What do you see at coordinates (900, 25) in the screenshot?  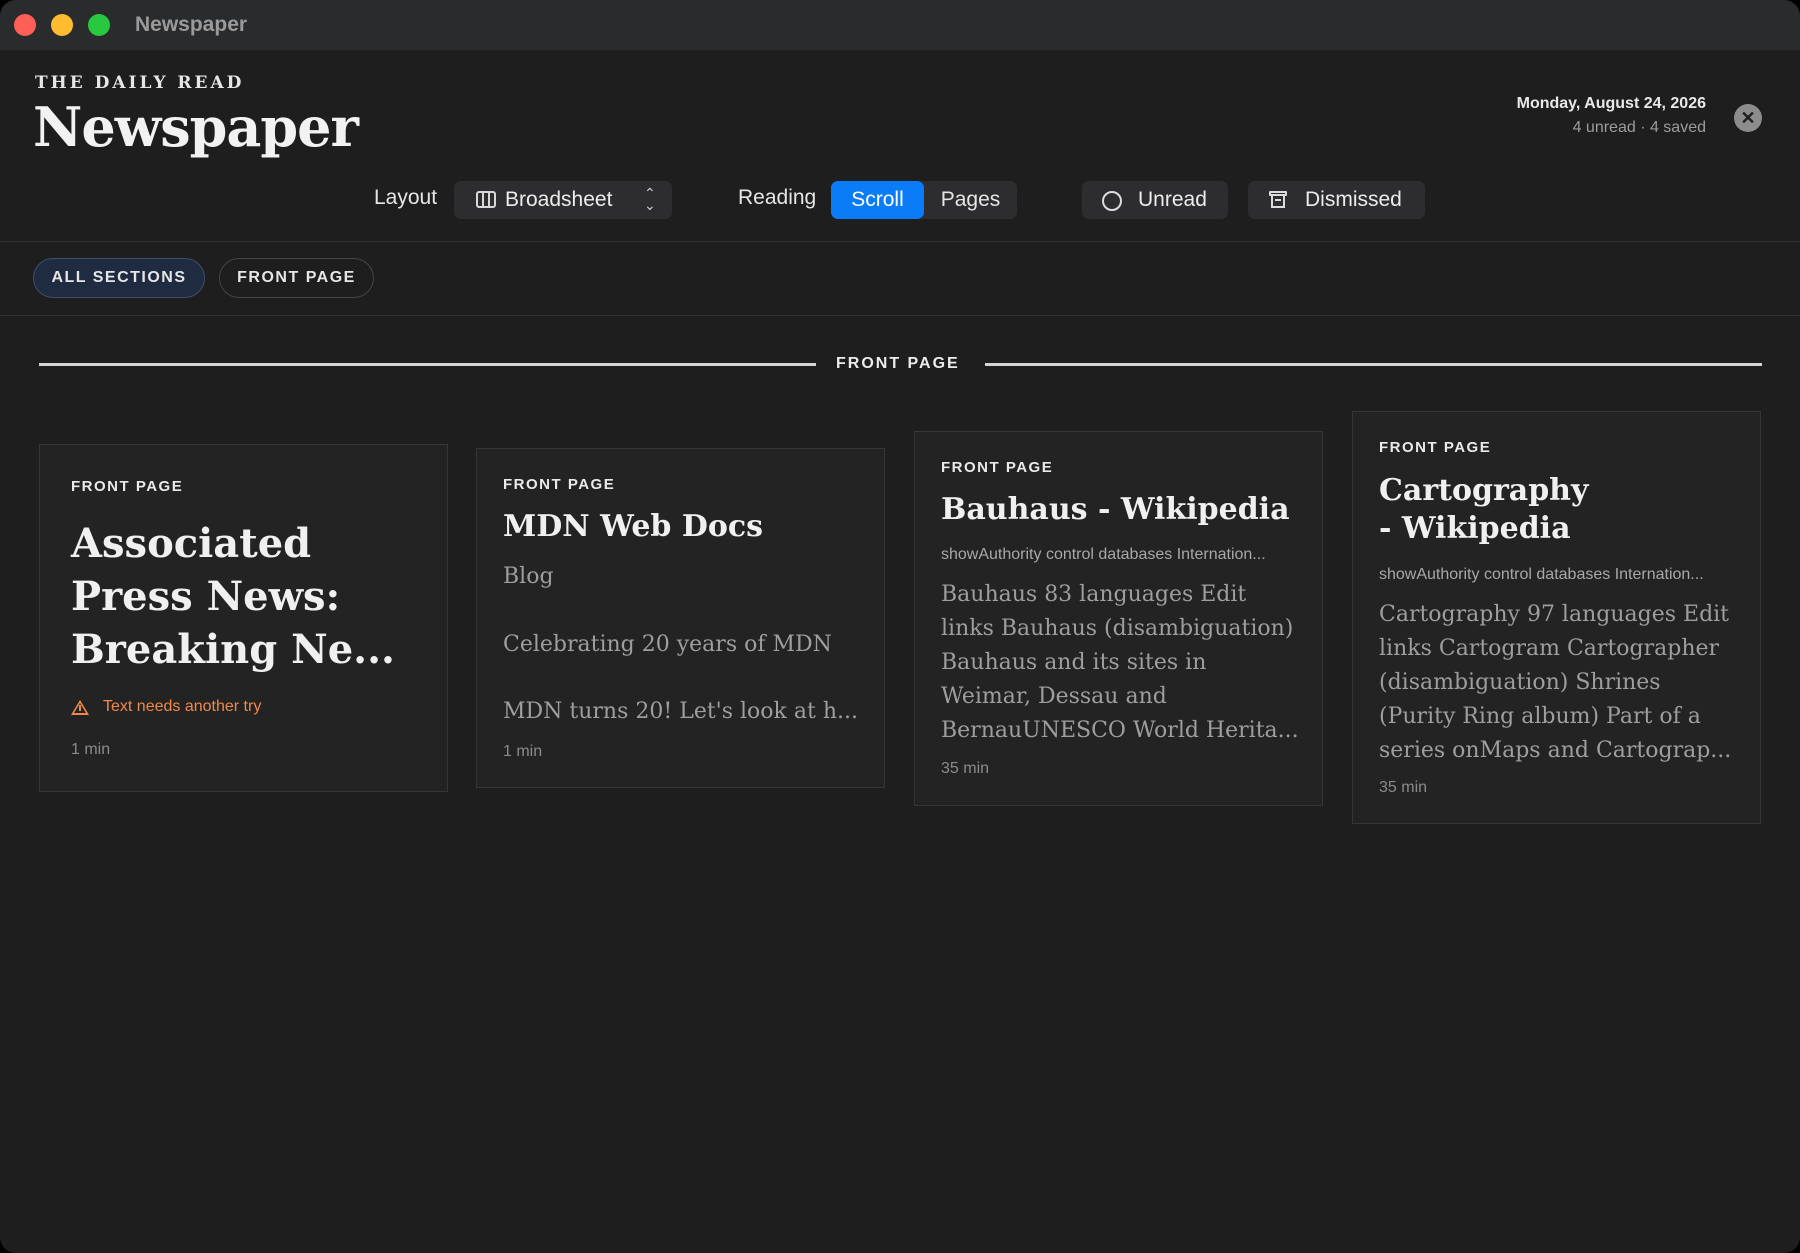 I see `title-bar: Newspaper` at bounding box center [900, 25].